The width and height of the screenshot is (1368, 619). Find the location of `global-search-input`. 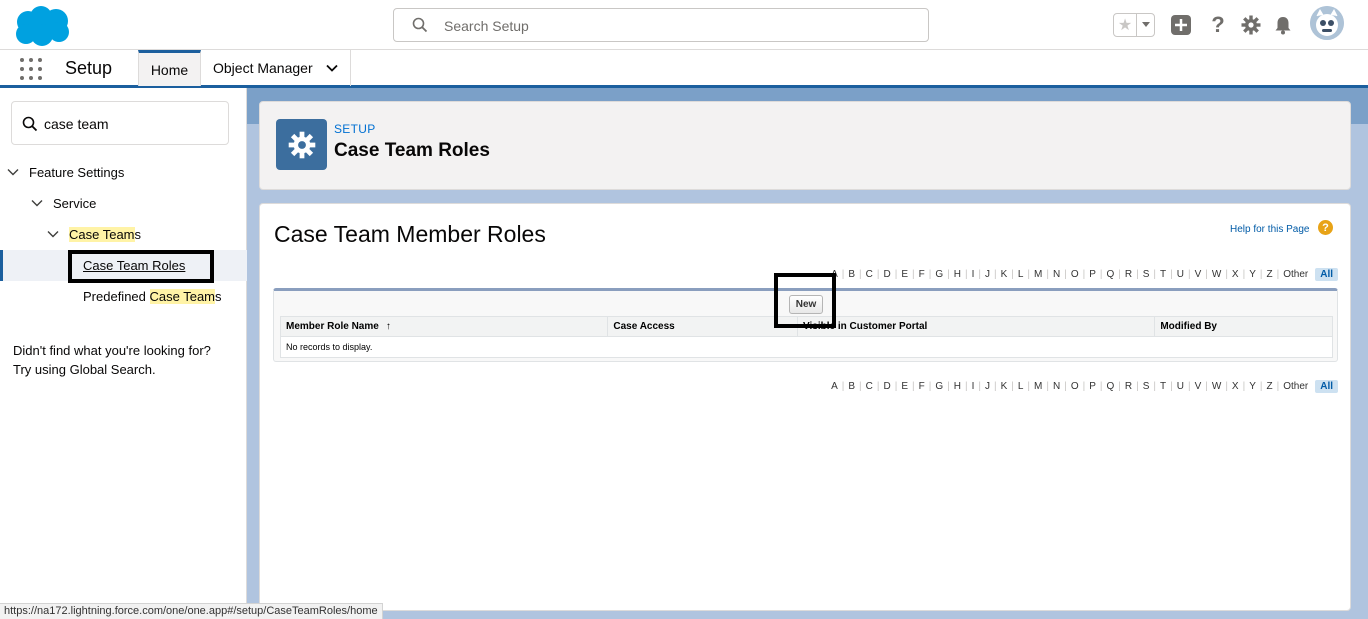

global-search-input is located at coordinates (674, 26).